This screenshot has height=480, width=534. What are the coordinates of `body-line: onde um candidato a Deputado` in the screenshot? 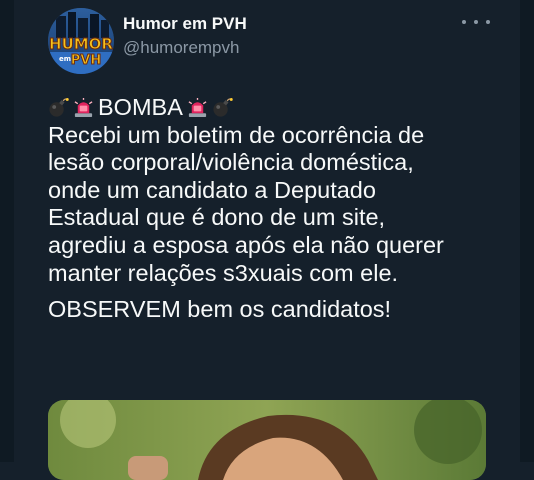 It's located at (212, 189).